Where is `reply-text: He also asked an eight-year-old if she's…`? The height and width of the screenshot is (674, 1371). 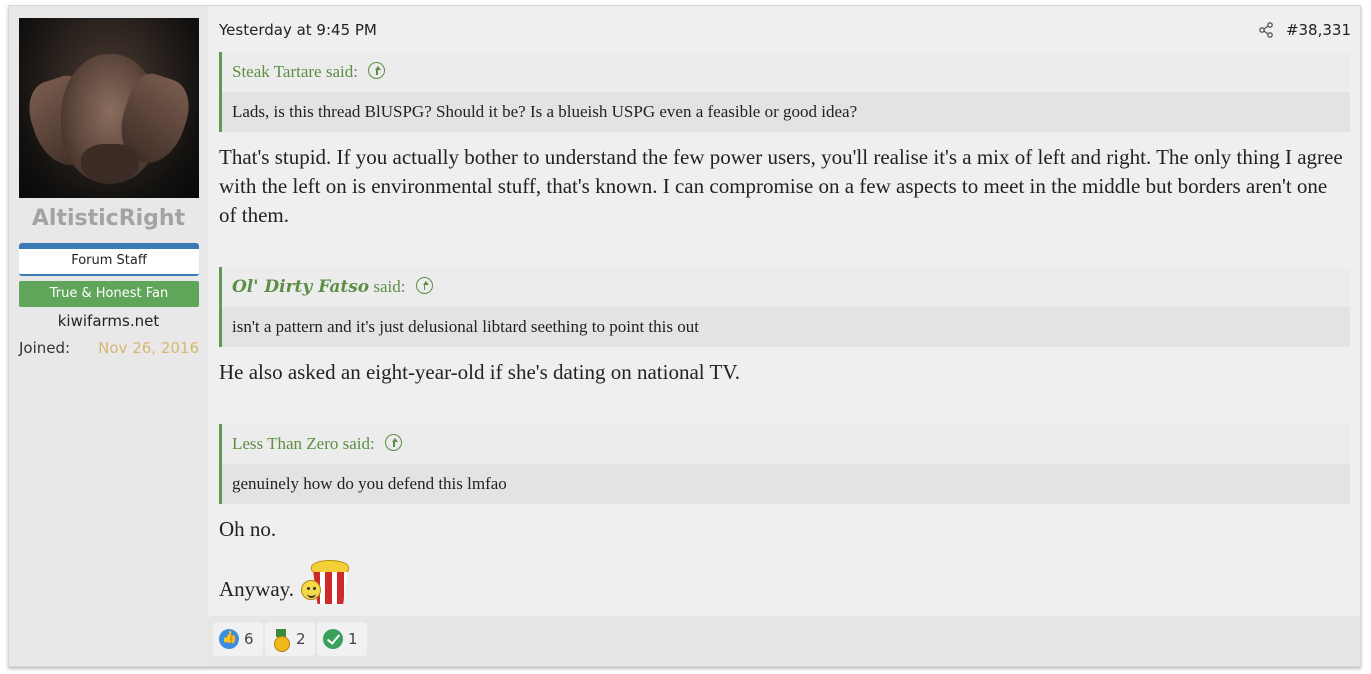
reply-text: He also asked an eight-year-old if she's… is located at coordinates (480, 372).